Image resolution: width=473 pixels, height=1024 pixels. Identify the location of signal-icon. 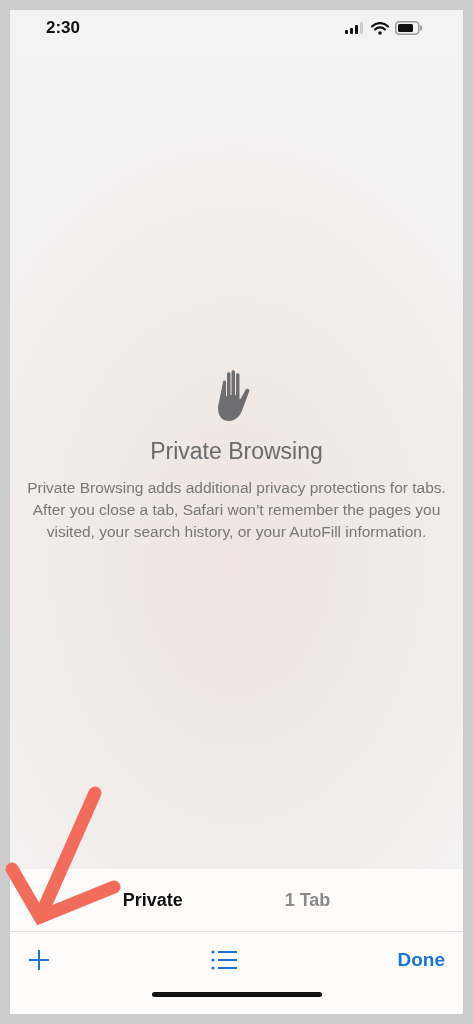
(355, 28).